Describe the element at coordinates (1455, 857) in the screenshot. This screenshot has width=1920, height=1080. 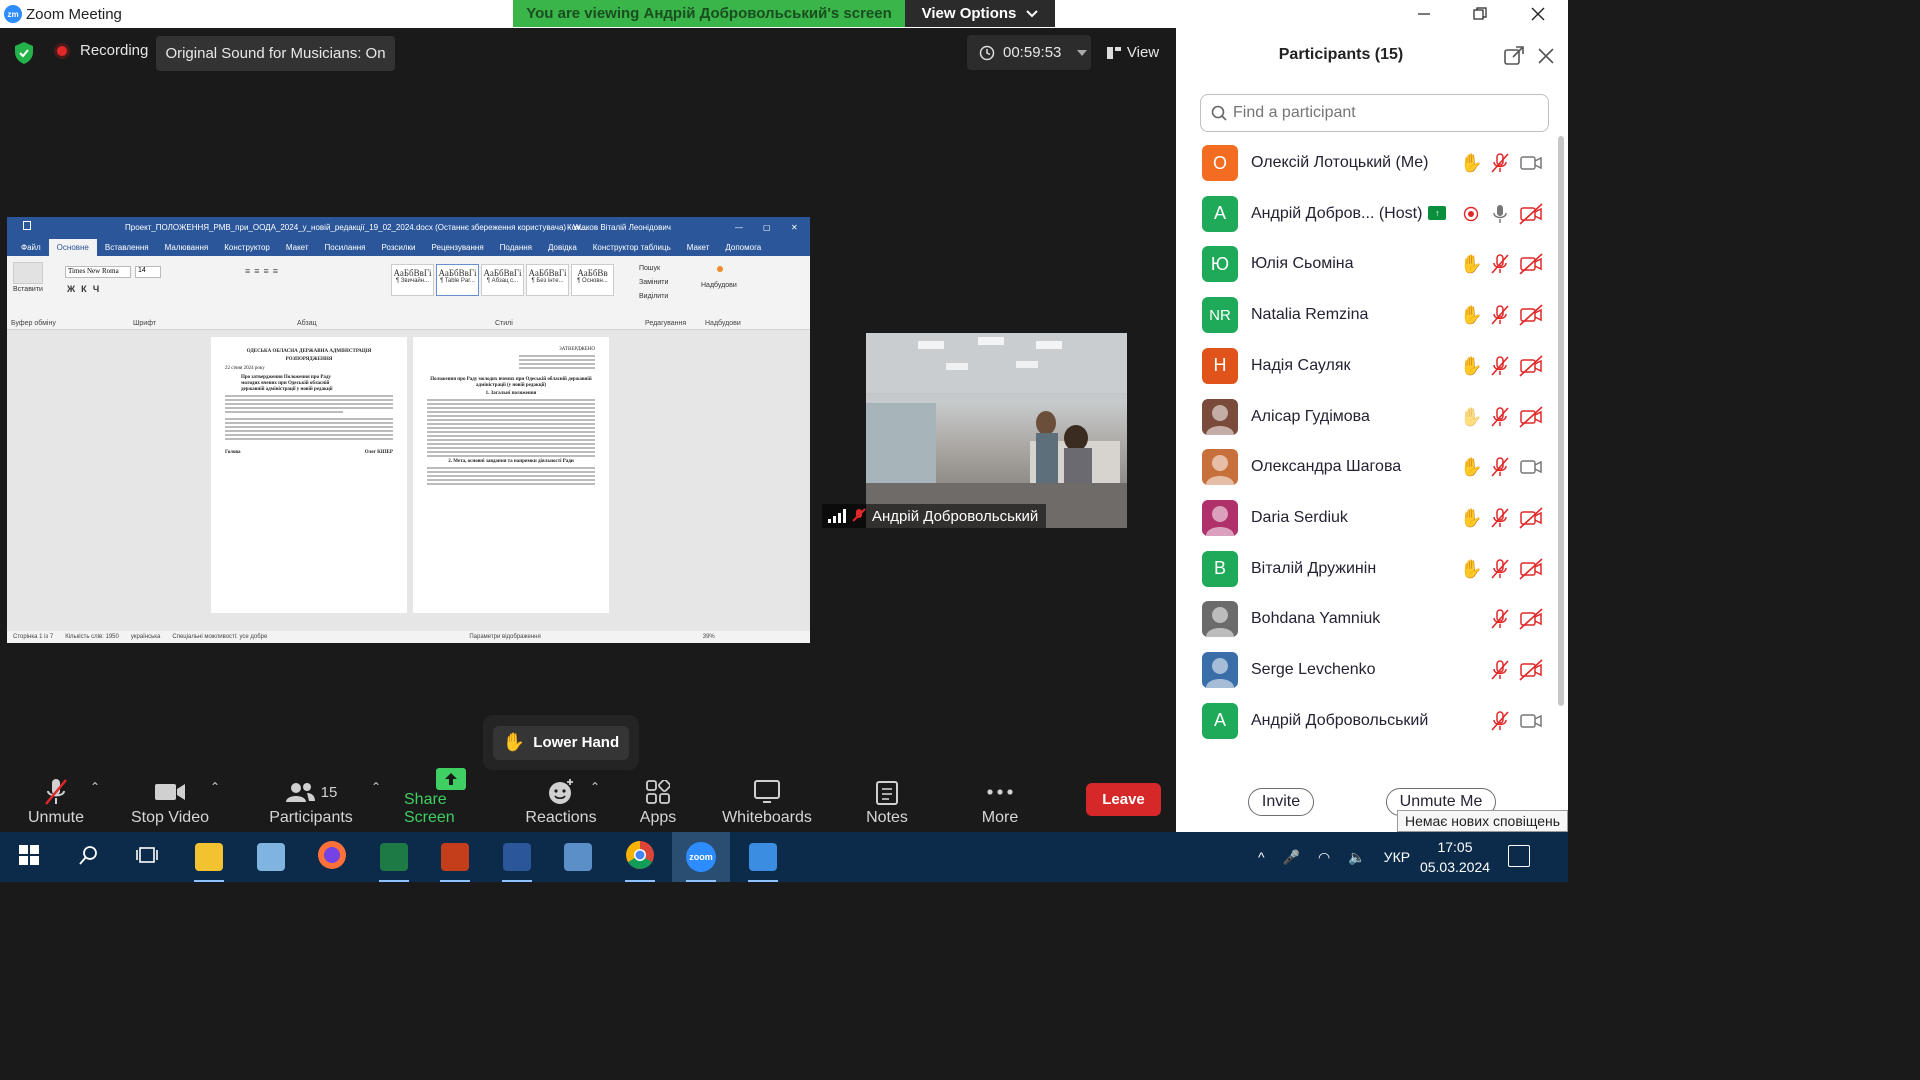
I see `taskbar-clock: 17:05 05.03.2024` at that location.